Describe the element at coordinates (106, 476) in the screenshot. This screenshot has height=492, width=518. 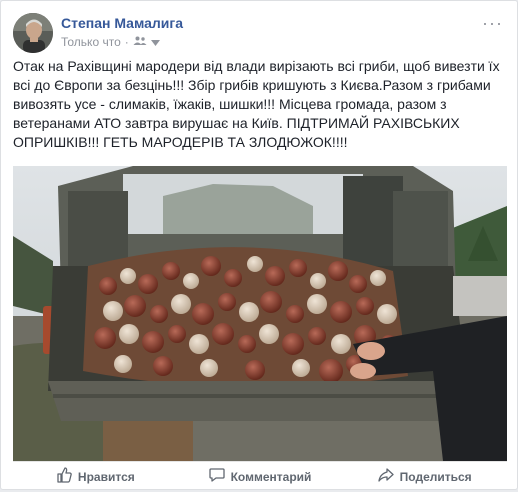
I see `like-label: Нравится` at that location.